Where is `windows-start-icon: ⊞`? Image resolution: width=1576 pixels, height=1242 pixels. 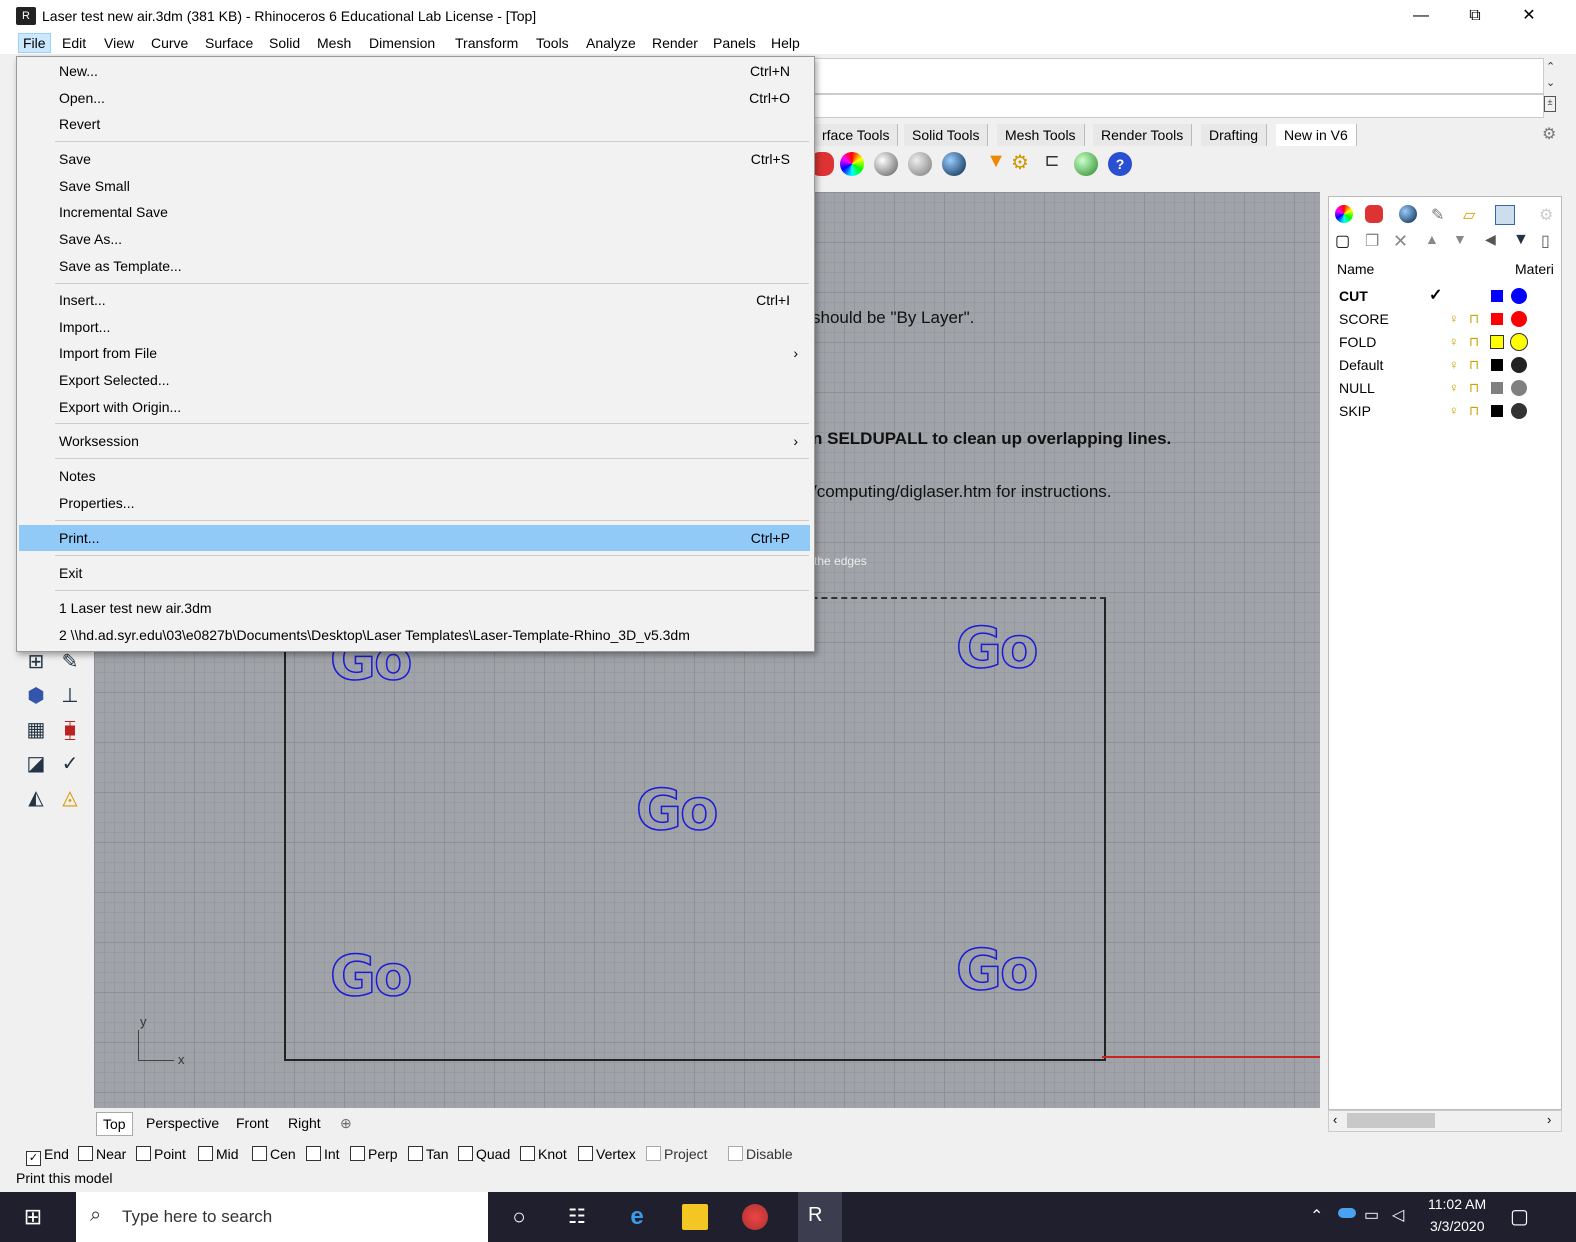 windows-start-icon: ⊞ is located at coordinates (33, 1217).